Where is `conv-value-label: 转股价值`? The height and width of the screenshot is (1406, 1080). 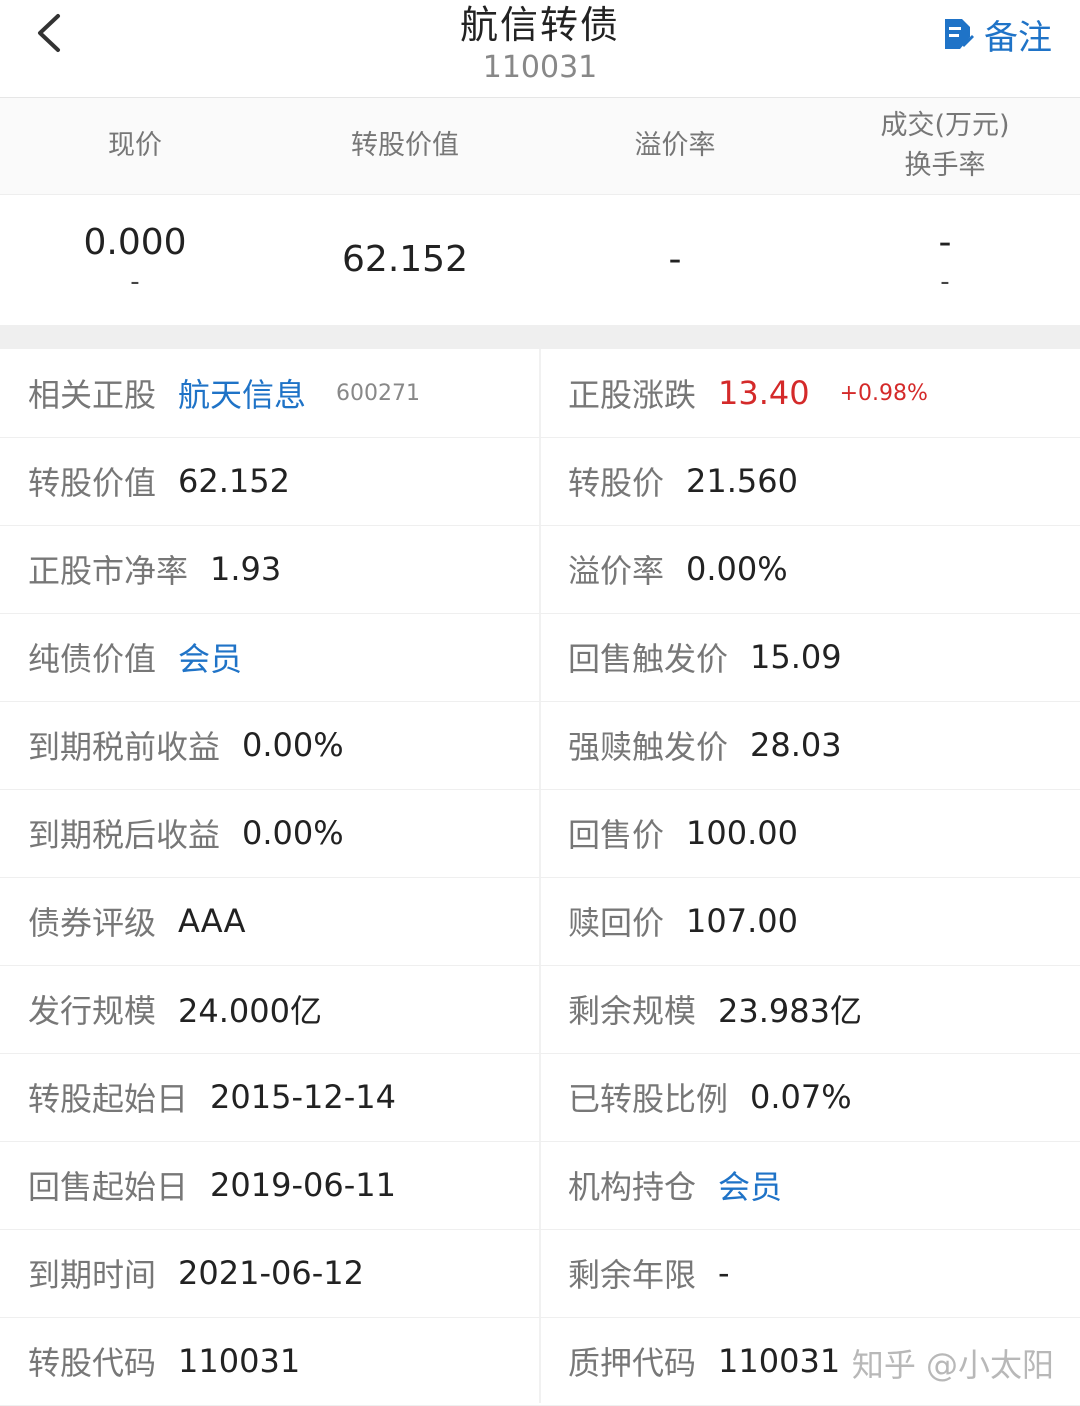 conv-value-label: 转股价值 is located at coordinates (92, 483).